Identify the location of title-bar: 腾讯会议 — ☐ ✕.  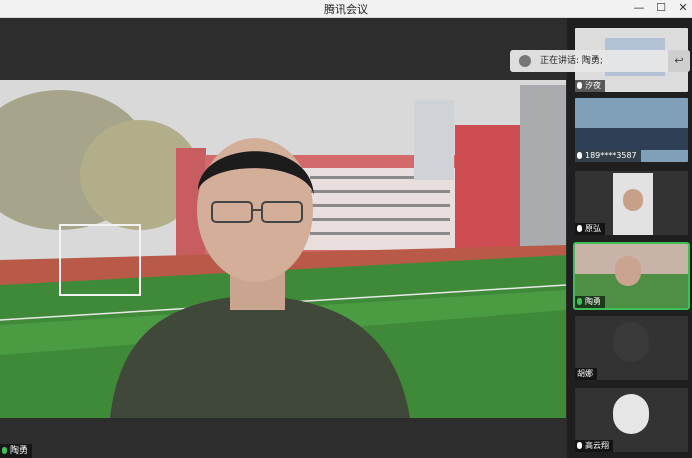
(346, 9).